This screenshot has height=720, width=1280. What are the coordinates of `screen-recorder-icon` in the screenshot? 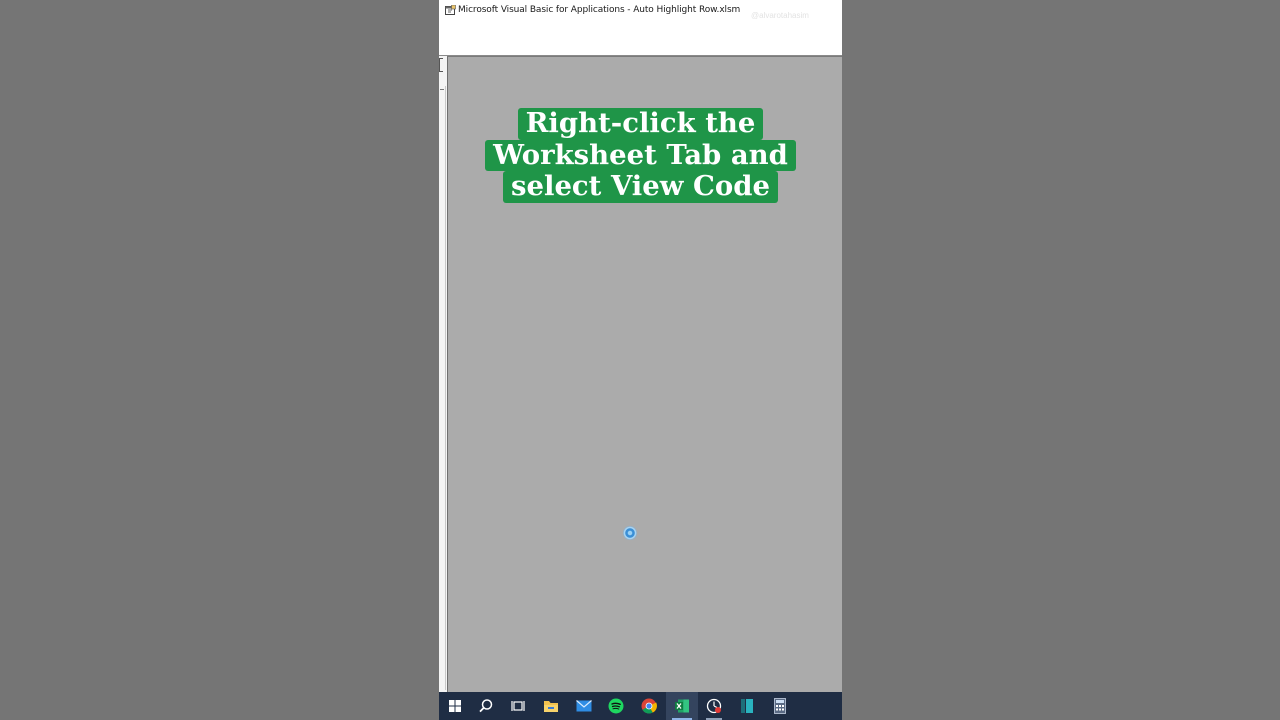 It's located at (714, 706).